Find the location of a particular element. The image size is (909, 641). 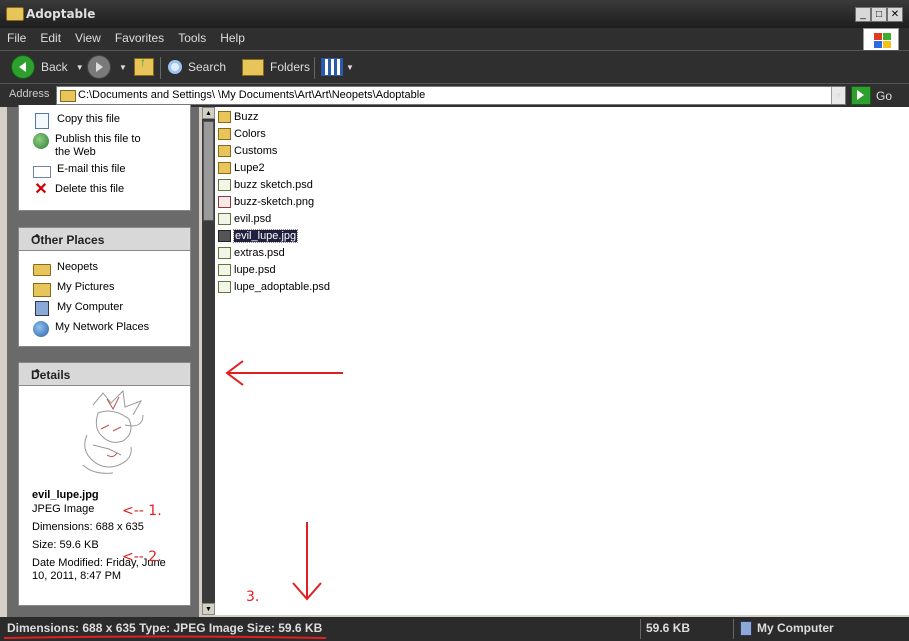

place-my-computer: My Computer is located at coordinates (78, 308).